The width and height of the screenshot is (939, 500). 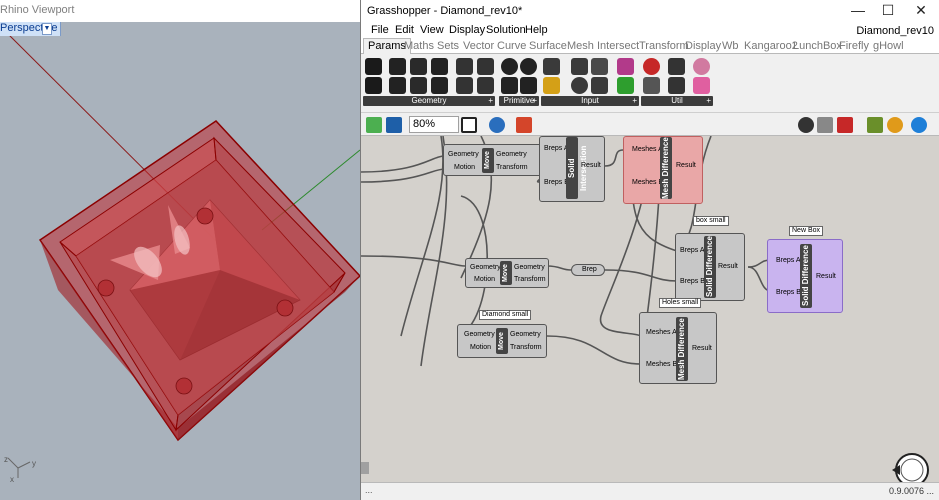 What do you see at coordinates (599, 85) in the screenshot?
I see `input-list-icon` at bounding box center [599, 85].